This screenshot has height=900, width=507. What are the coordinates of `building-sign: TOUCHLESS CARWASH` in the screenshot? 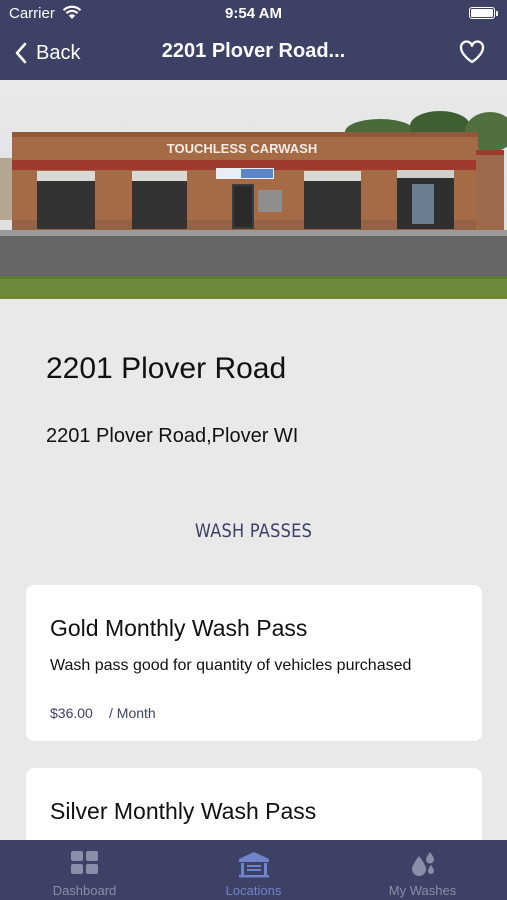 It's located at (242, 148).